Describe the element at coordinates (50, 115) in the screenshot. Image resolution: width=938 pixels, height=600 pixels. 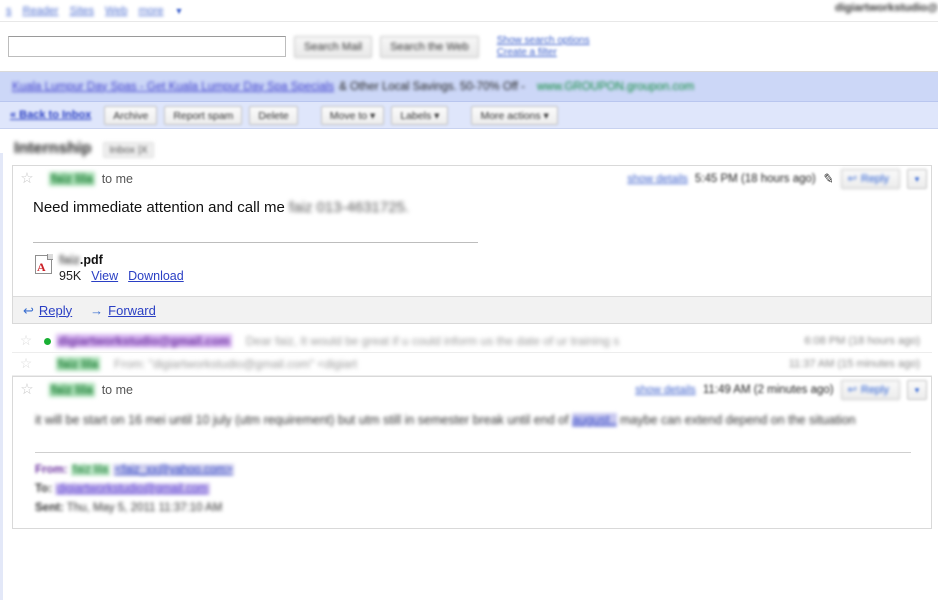
I see `back-to-inbox-link: « Back to Inbox` at that location.